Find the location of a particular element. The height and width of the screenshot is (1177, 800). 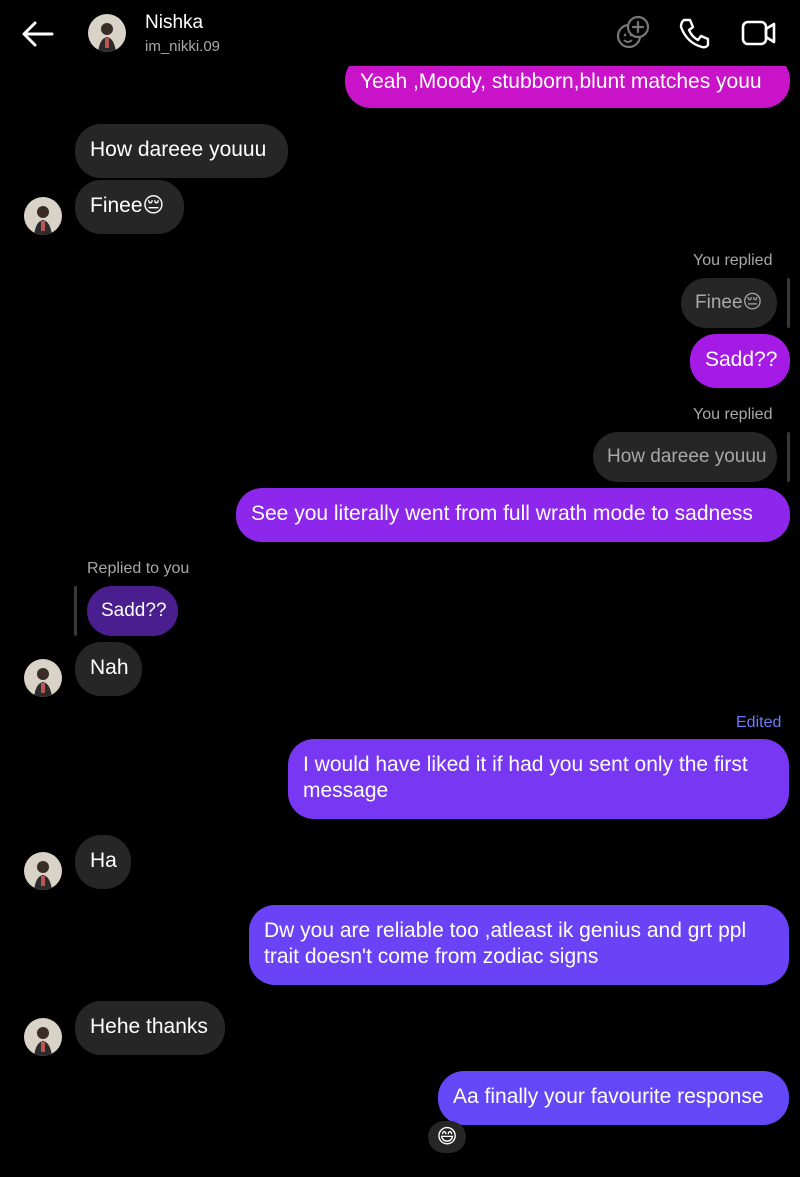

contact-avatar is located at coordinates (107, 33).